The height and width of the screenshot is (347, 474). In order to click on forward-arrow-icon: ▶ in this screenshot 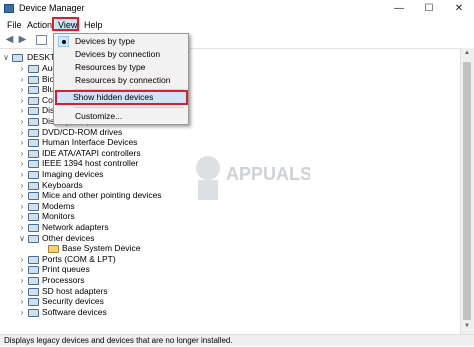, I will do `click(22, 39)`.